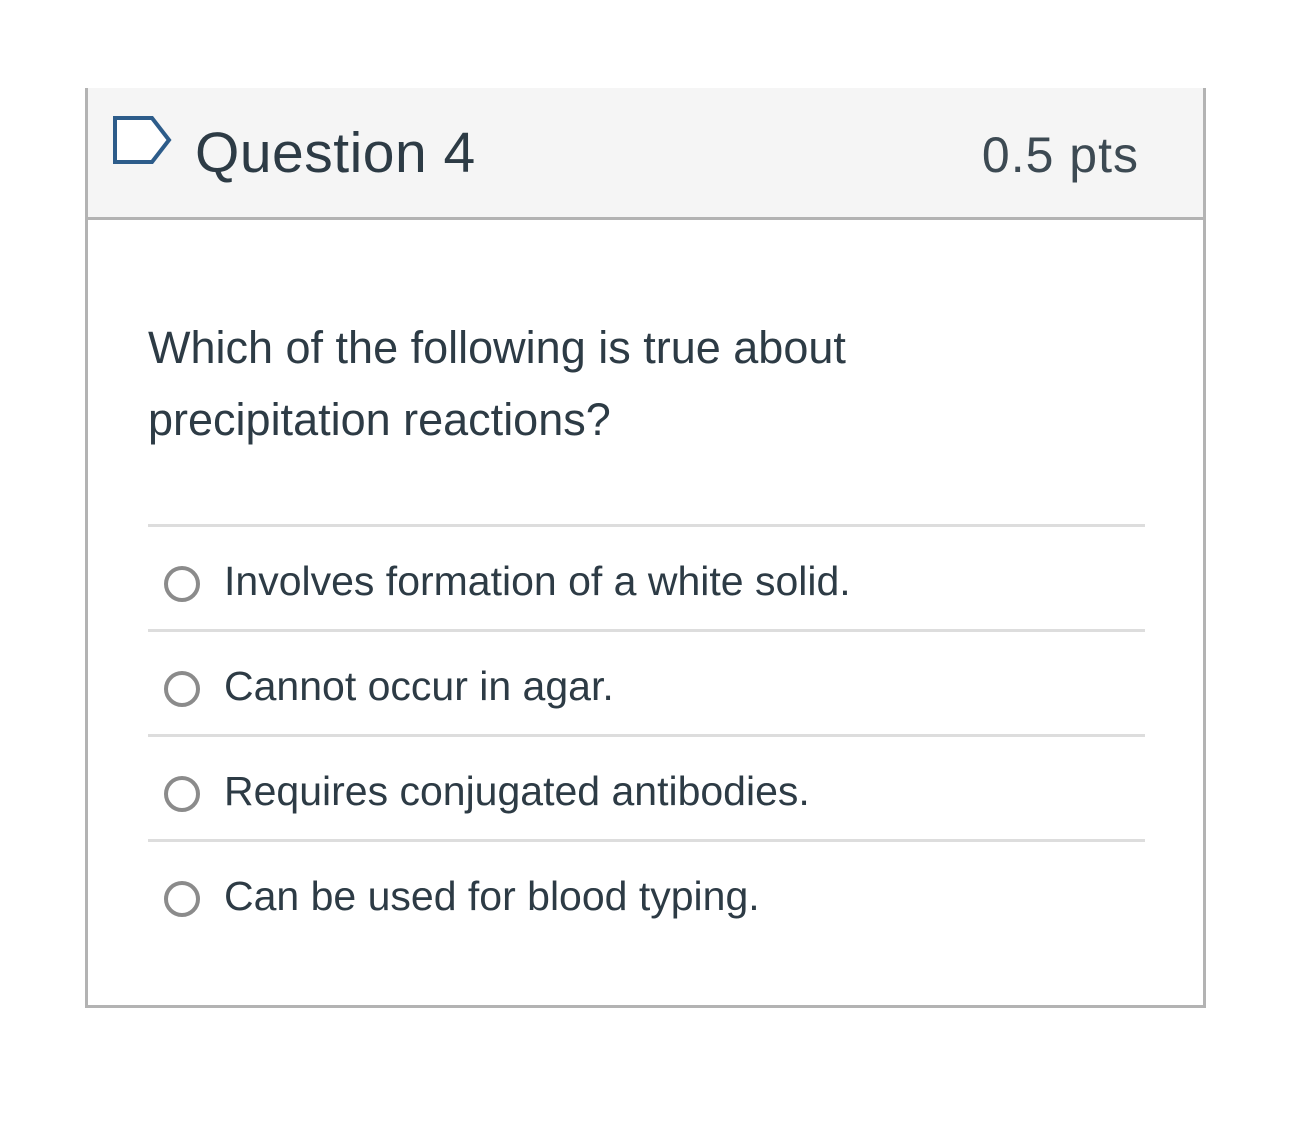 The image size is (1290, 1132). I want to click on answer-option: Requires conjugated antibodies., so click(646, 786).